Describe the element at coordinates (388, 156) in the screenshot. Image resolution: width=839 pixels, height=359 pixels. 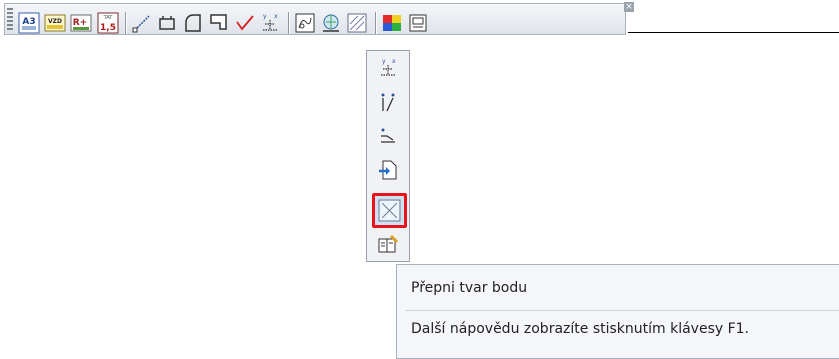
I see `point-flyout-menu: y x` at that location.